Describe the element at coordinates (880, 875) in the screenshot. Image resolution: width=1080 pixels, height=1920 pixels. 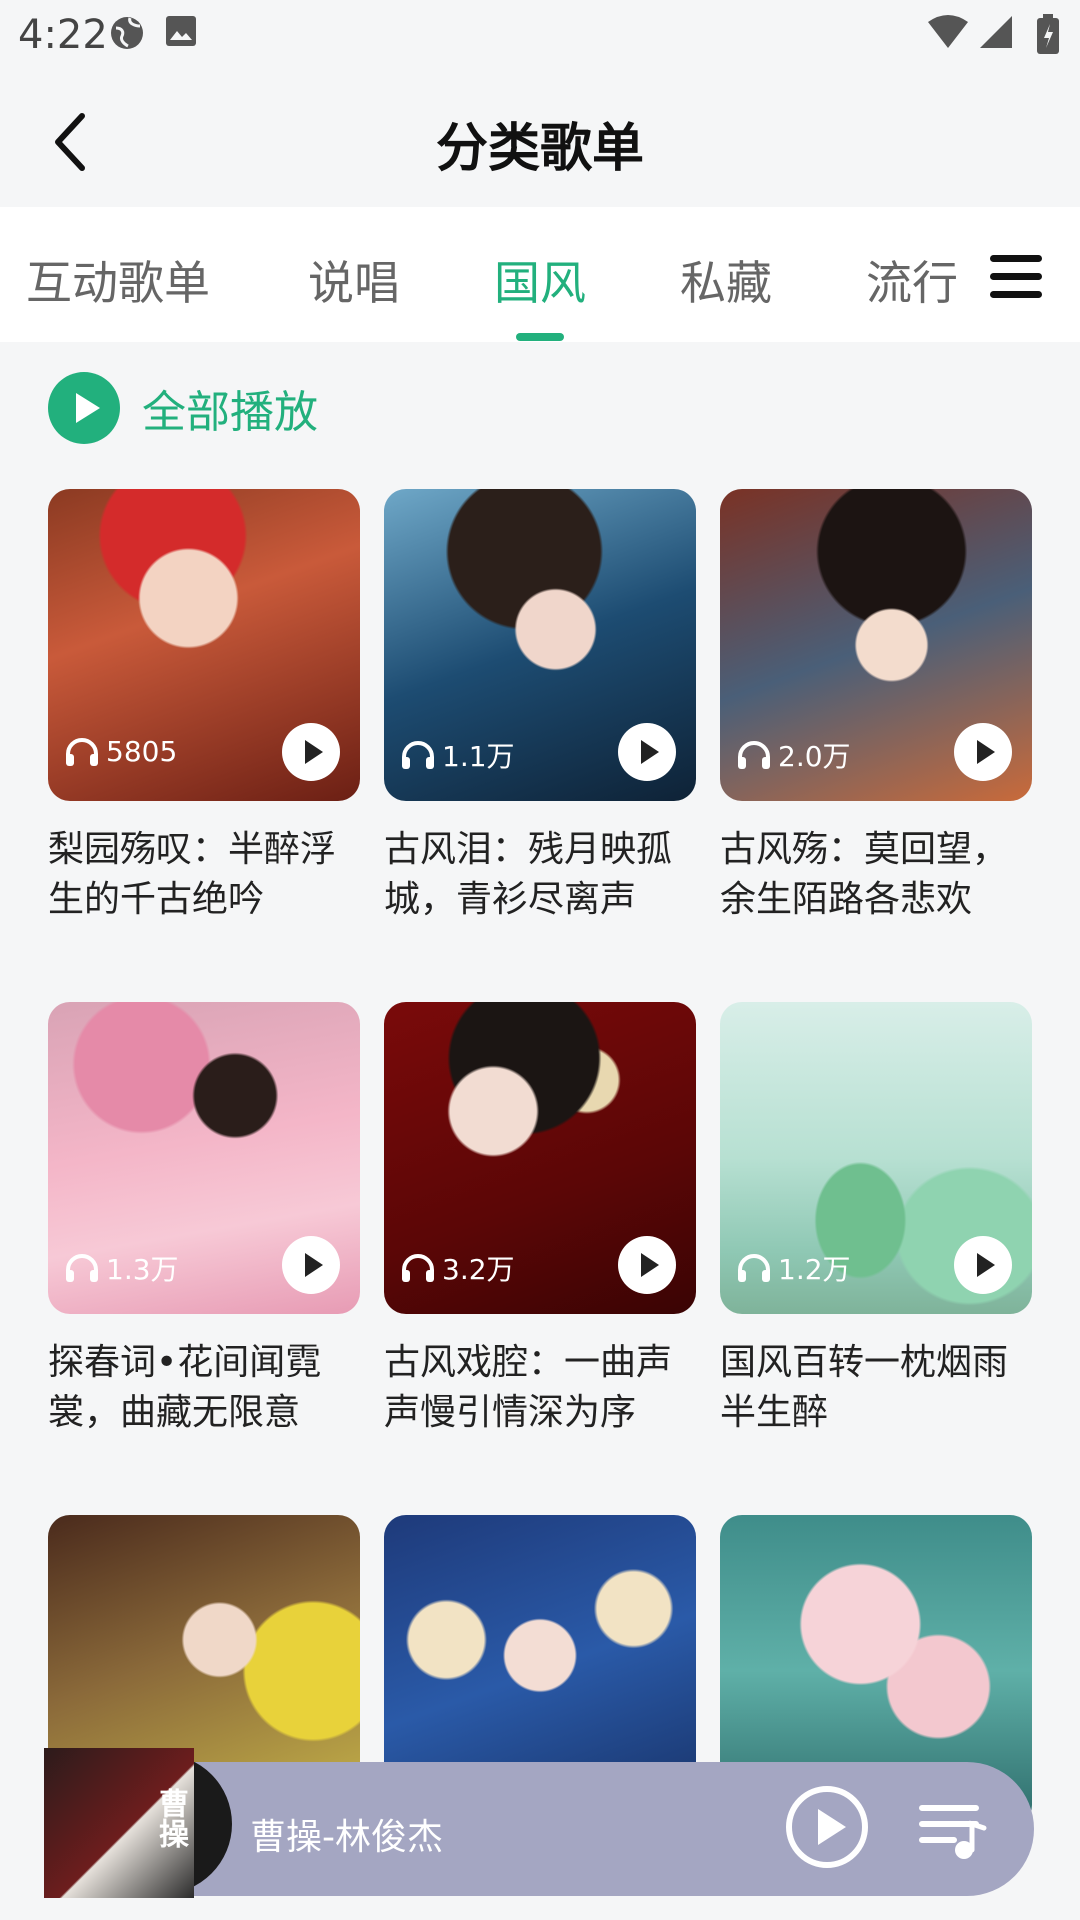
I see `playlist-title: 古风殇：莫回望，余生陌路各悲欢` at that location.